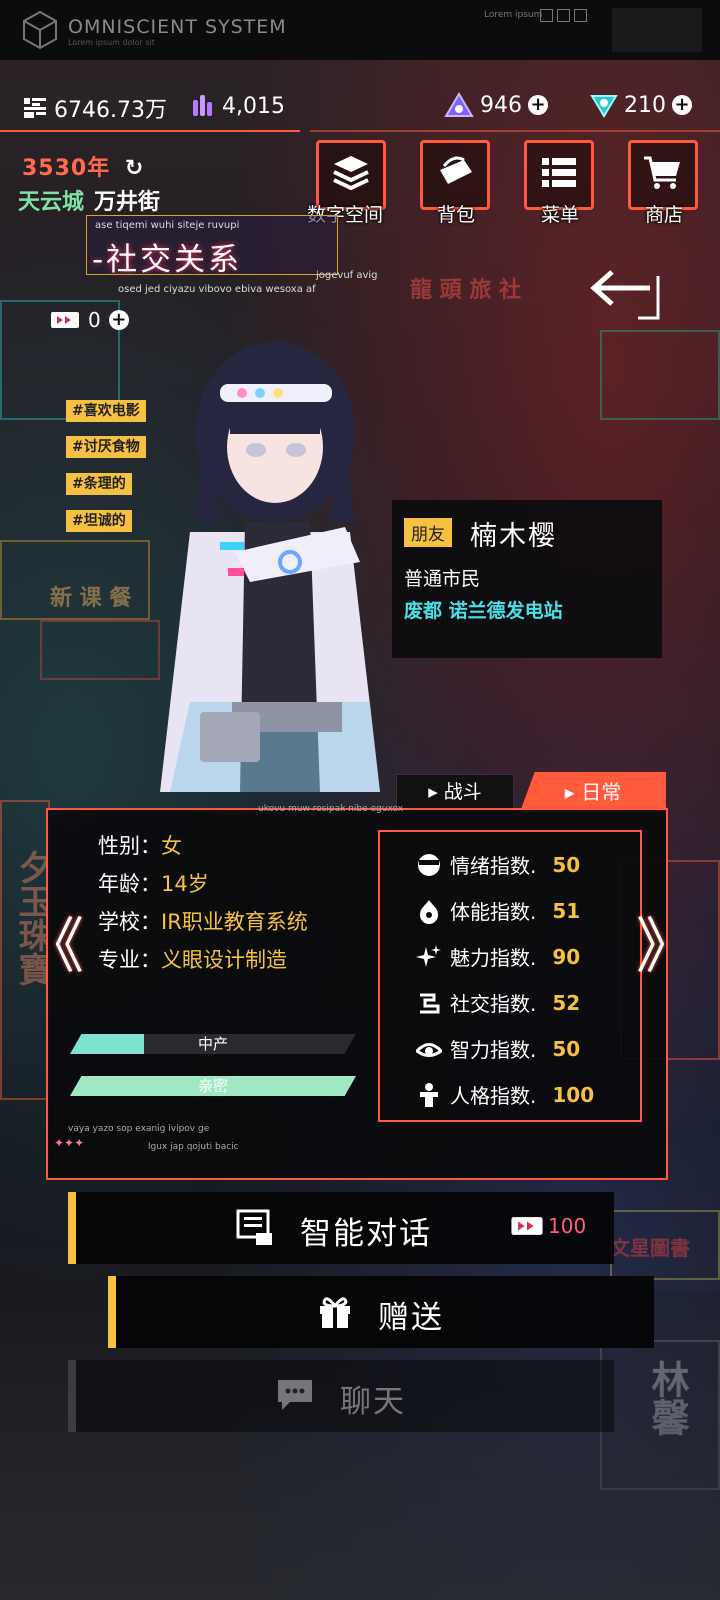  I want to click on ticket-icon, so click(65, 320).